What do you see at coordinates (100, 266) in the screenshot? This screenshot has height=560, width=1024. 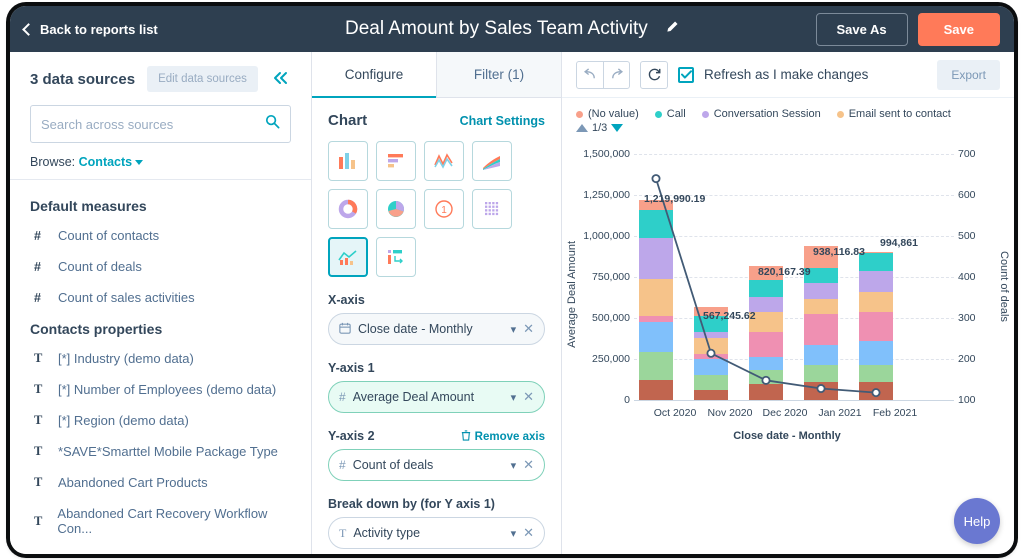 I see `list-item-label: Count of deals` at bounding box center [100, 266].